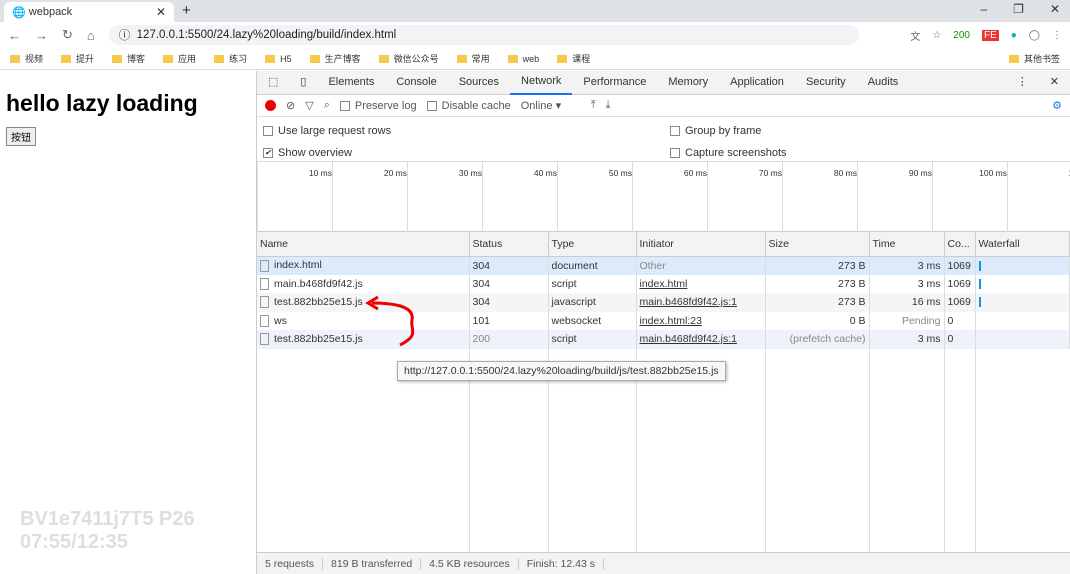 The height and width of the screenshot is (574, 1070). What do you see at coordinates (26, 58) in the screenshot?
I see `bookmark: 视频` at bounding box center [26, 58].